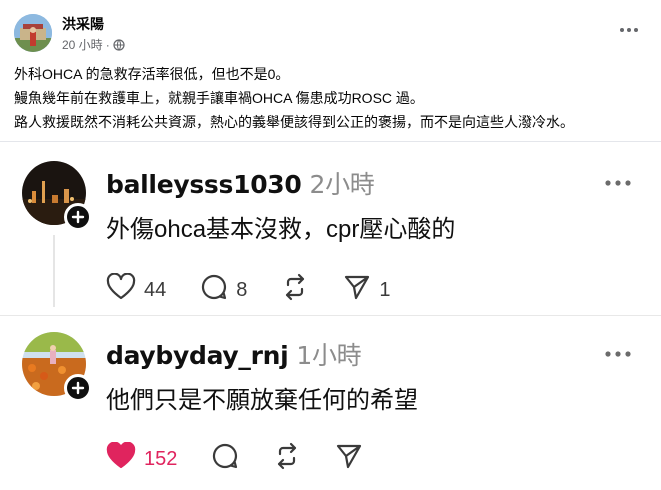 The height and width of the screenshot is (490, 661). What do you see at coordinates (385, 289) in the screenshot?
I see `share-count: 1` at bounding box center [385, 289].